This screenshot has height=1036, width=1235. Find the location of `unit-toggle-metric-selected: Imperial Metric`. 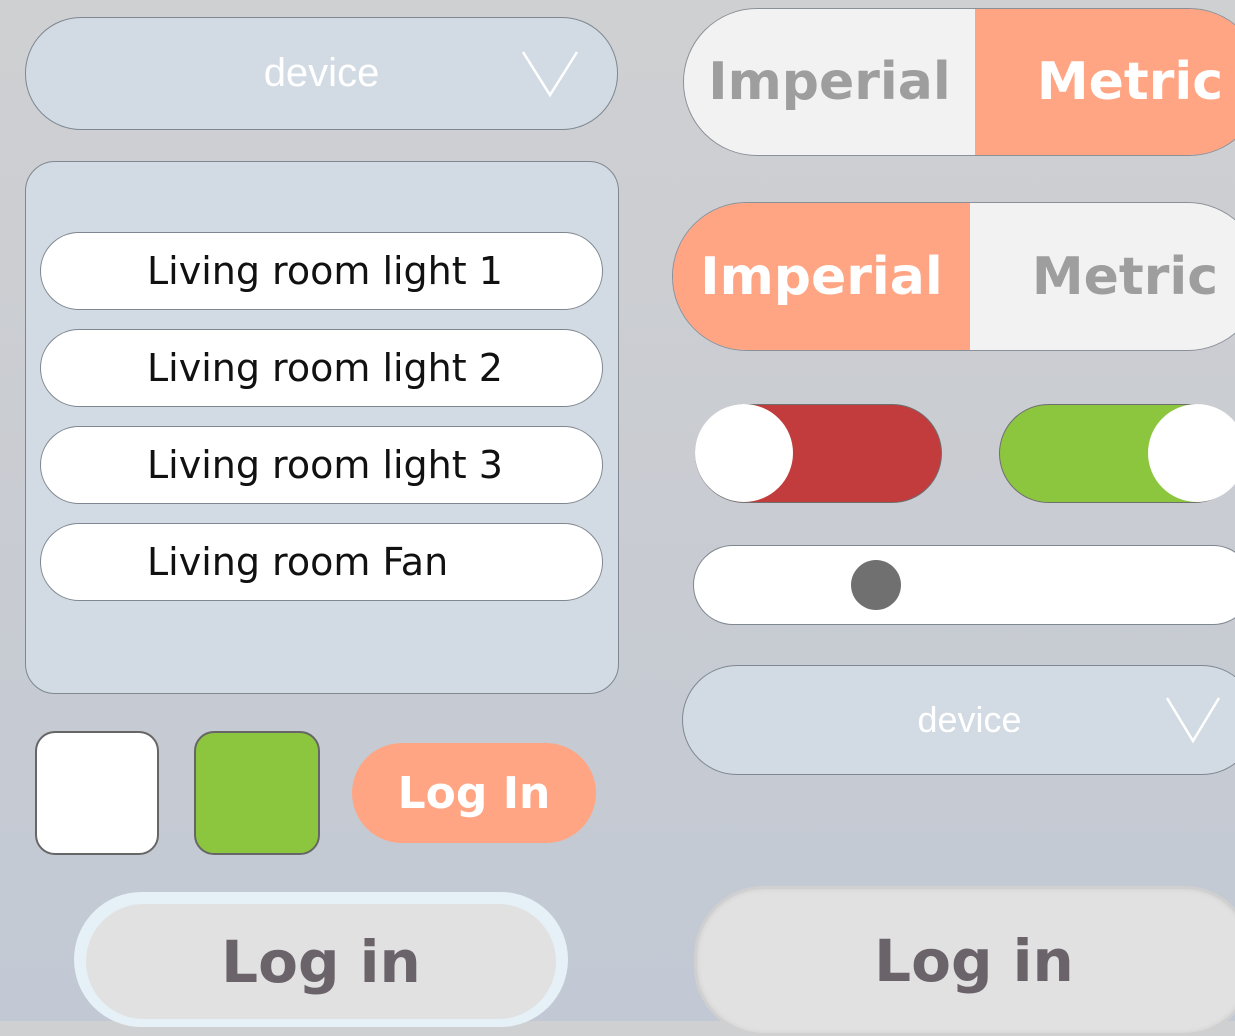

unit-toggle-metric-selected: Imperial Metric is located at coordinates (959, 82).